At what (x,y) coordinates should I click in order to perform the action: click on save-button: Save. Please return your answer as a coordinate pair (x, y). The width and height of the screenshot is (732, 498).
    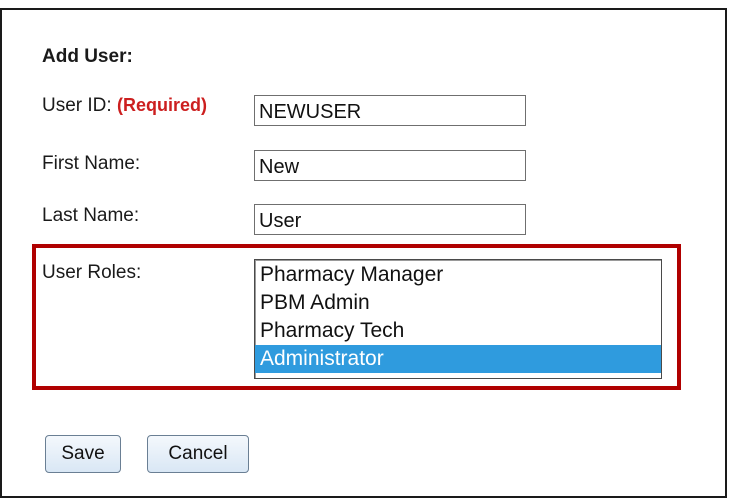
    Looking at the image, I should click on (83, 454).